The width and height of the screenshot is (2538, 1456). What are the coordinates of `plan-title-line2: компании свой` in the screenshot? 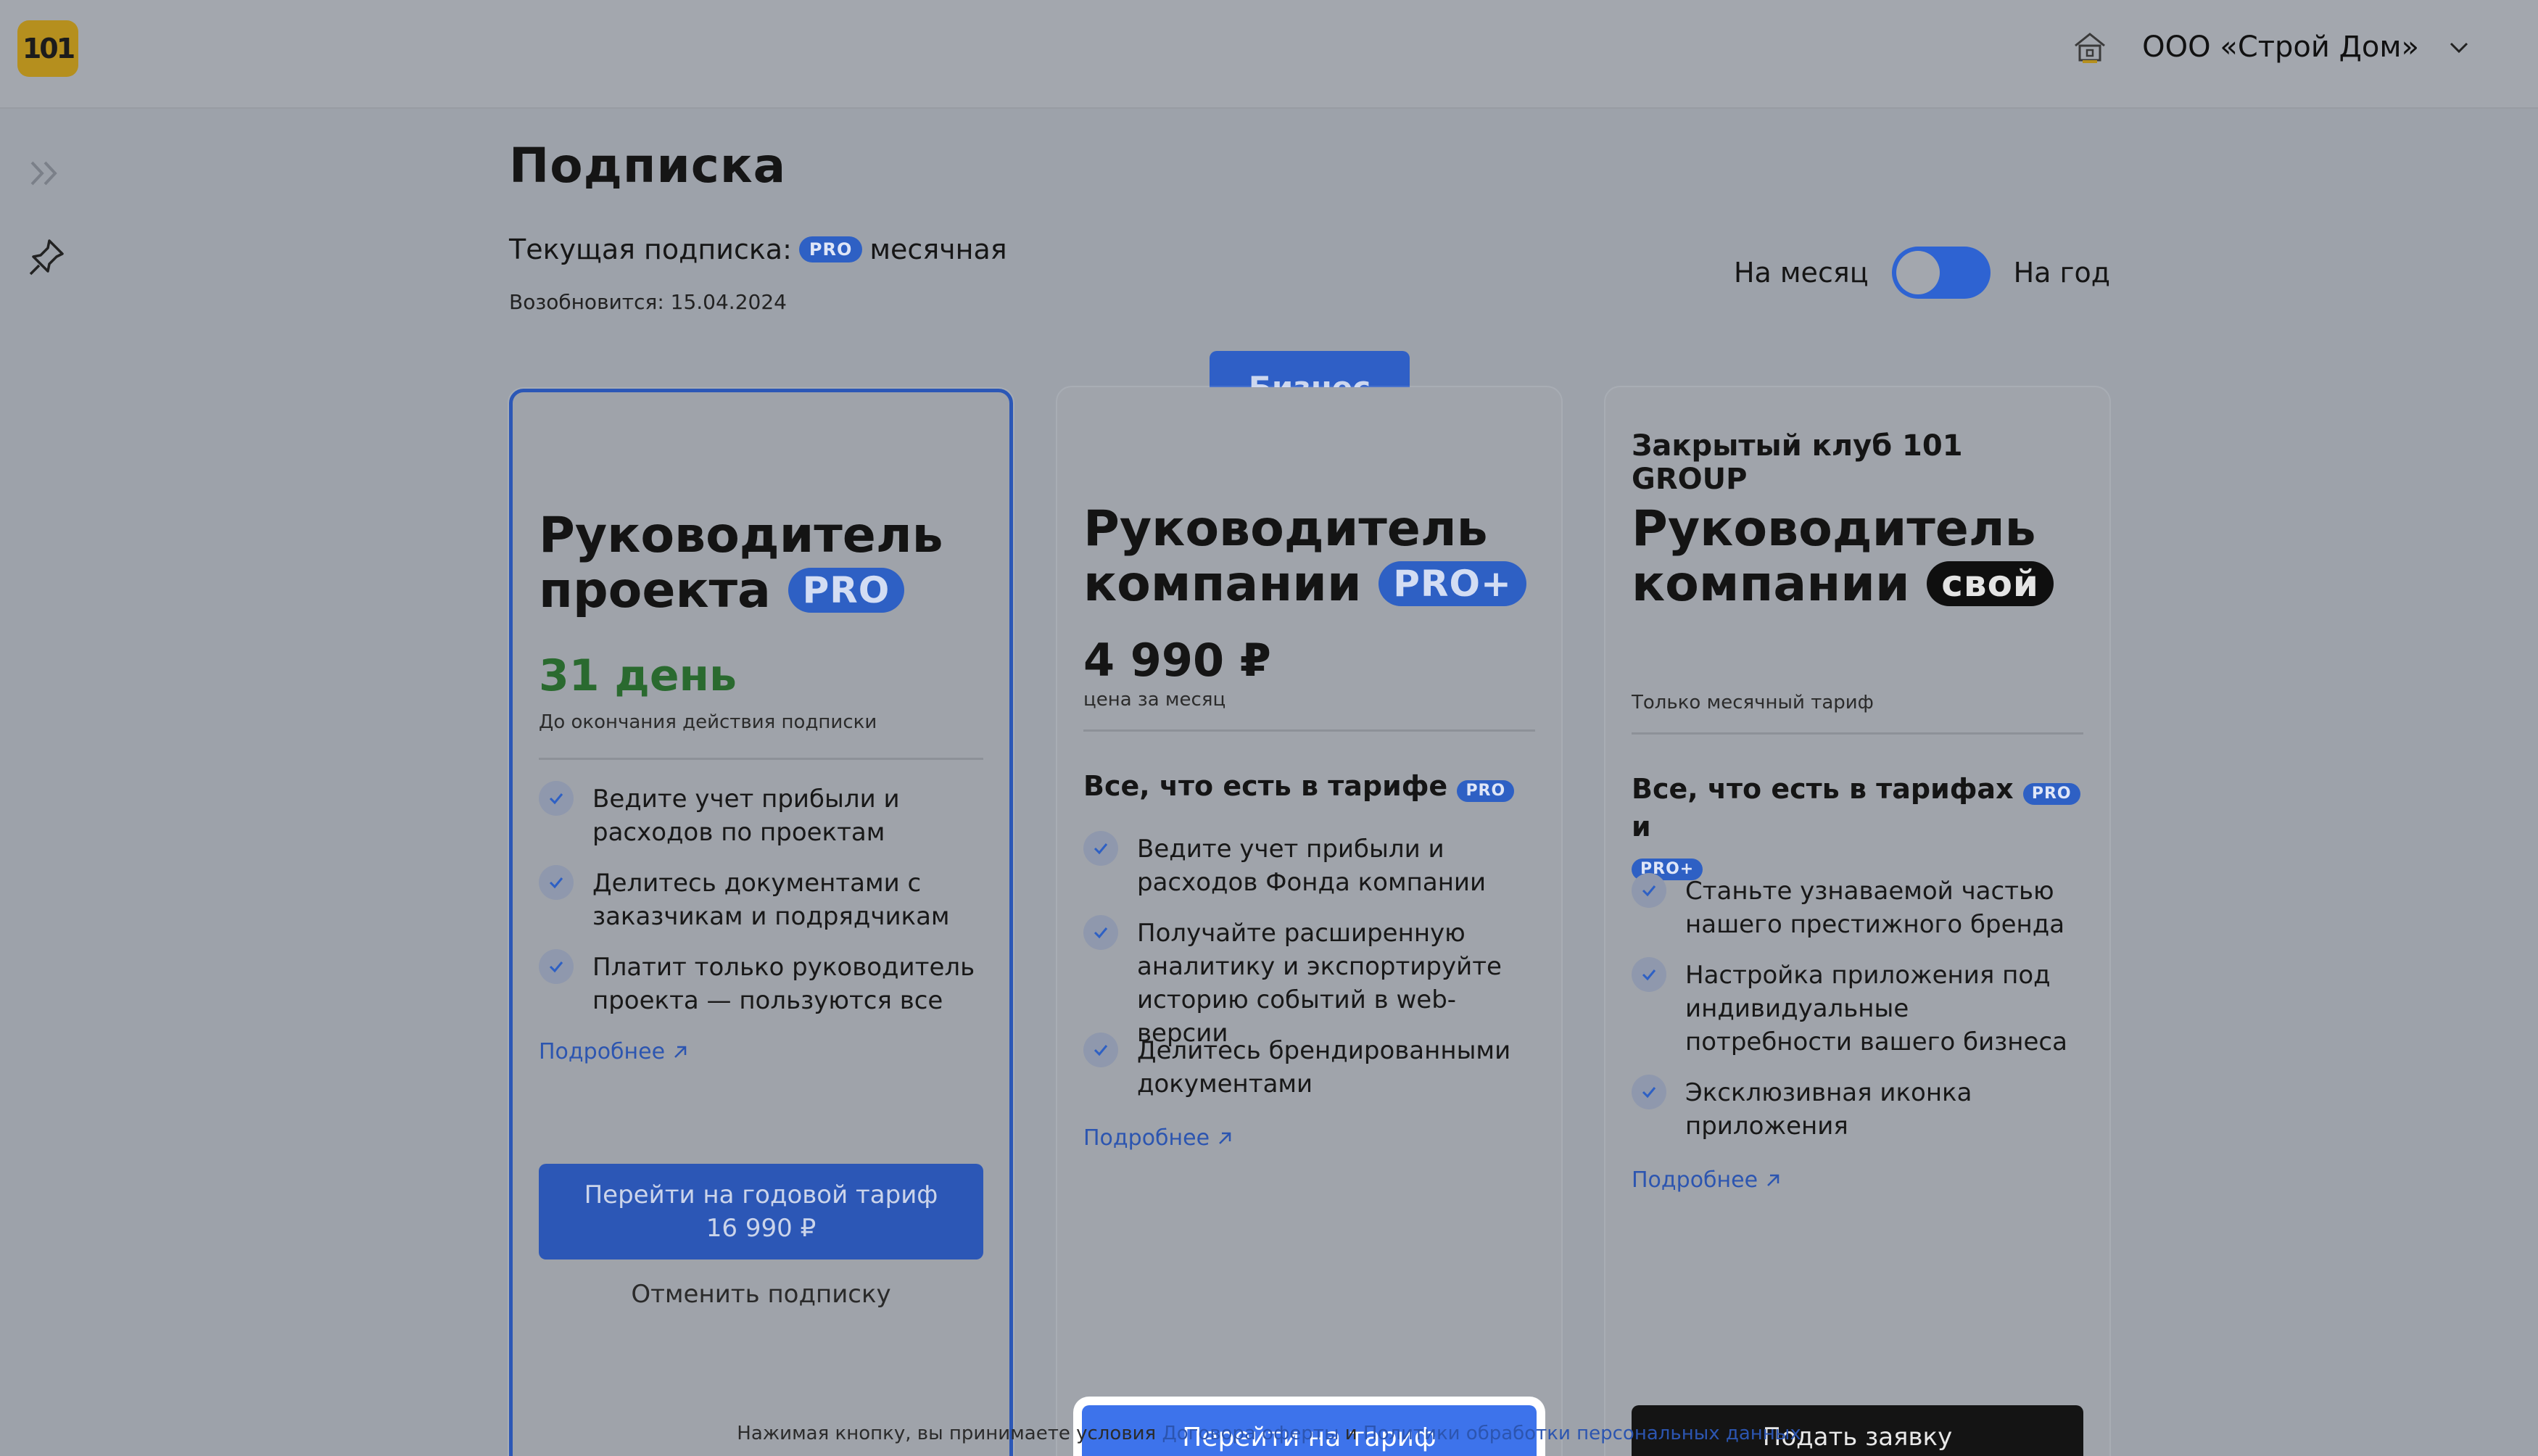 It's located at (1843, 584).